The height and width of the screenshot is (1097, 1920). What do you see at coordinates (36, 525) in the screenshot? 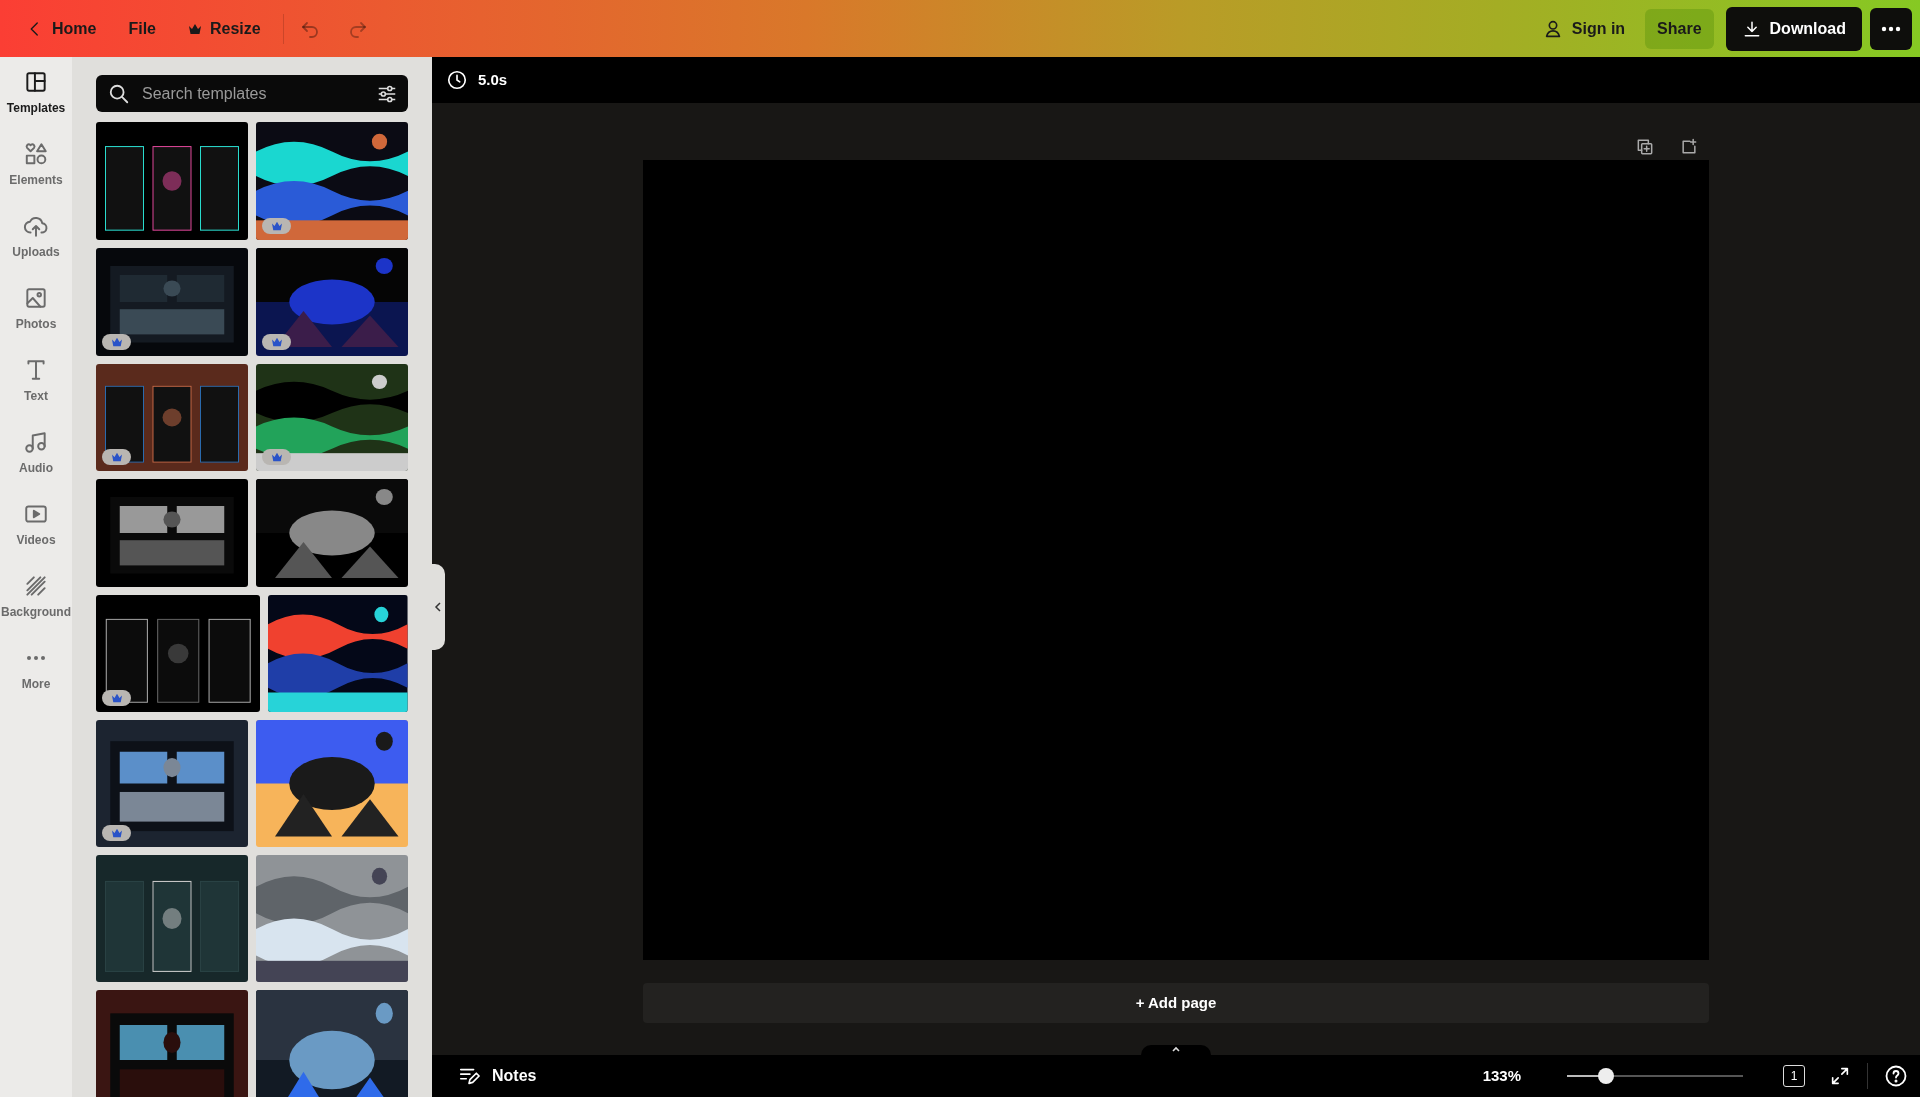
I see `sidebar-tab: Videos` at bounding box center [36, 525].